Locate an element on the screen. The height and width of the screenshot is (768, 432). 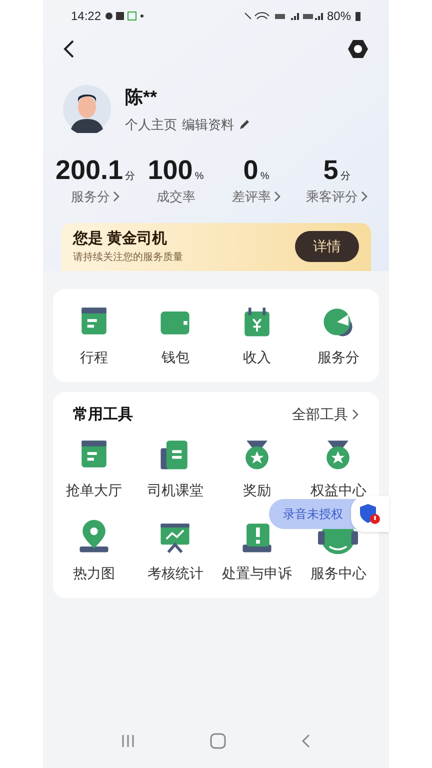
stat-label-link: 乘客评分 is located at coordinates (337, 196).